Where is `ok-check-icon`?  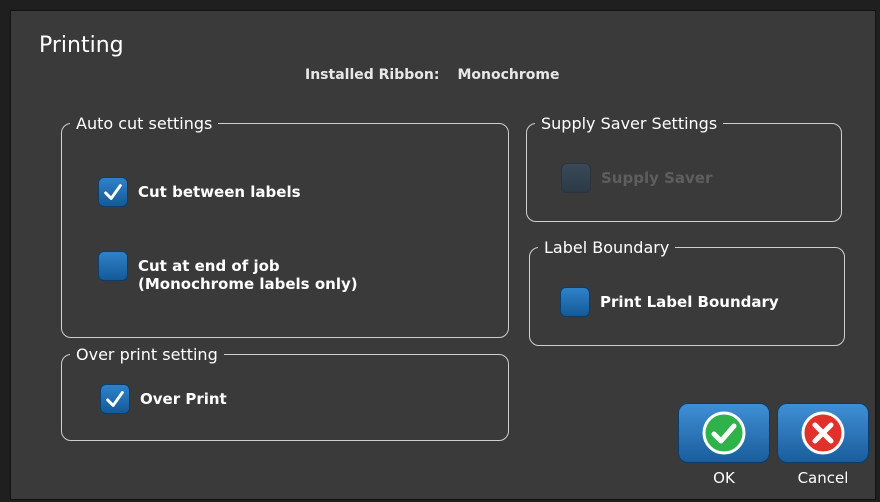
ok-check-icon is located at coordinates (724, 433).